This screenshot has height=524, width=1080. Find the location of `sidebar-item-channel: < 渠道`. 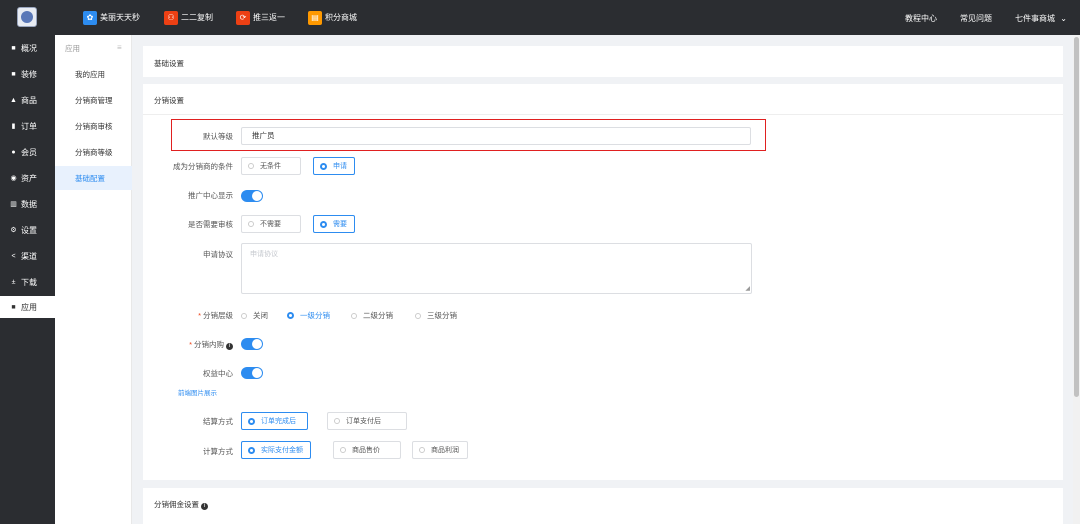

sidebar-item-channel: < 渠道 is located at coordinates (27, 256).